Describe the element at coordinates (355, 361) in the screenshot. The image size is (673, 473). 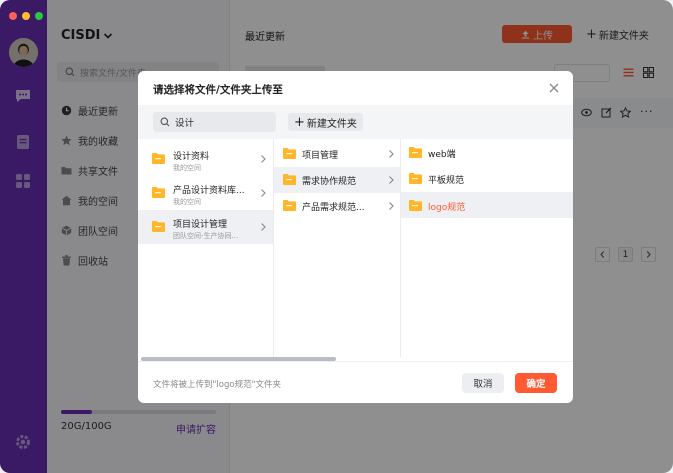
I see `dialog-footer-divider` at that location.